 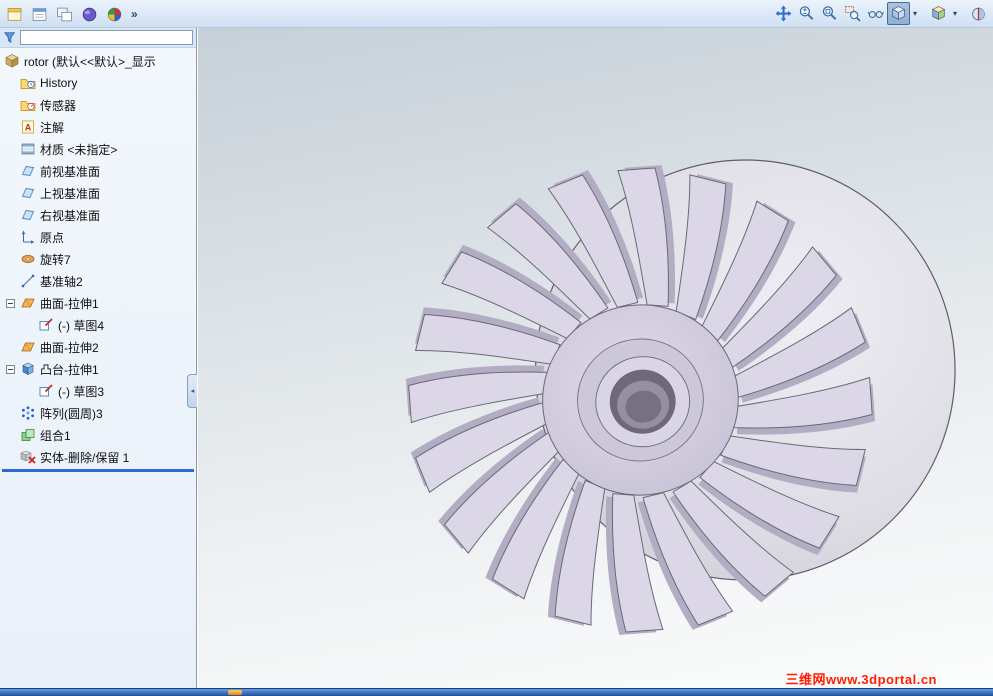 I want to click on form-icon, so click(x=39, y=14).